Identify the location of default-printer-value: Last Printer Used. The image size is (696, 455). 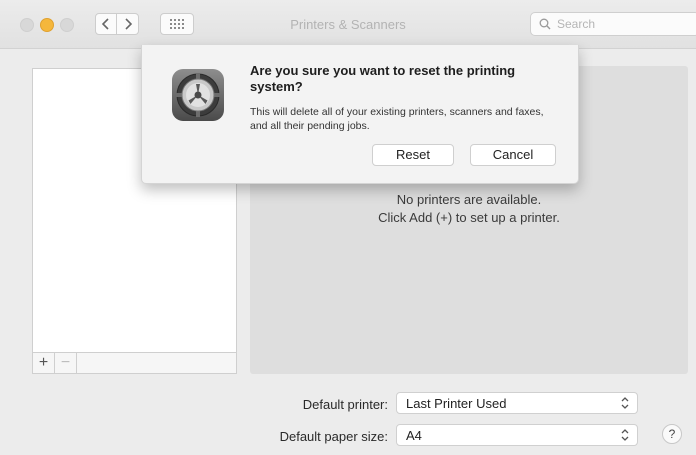
(456, 403).